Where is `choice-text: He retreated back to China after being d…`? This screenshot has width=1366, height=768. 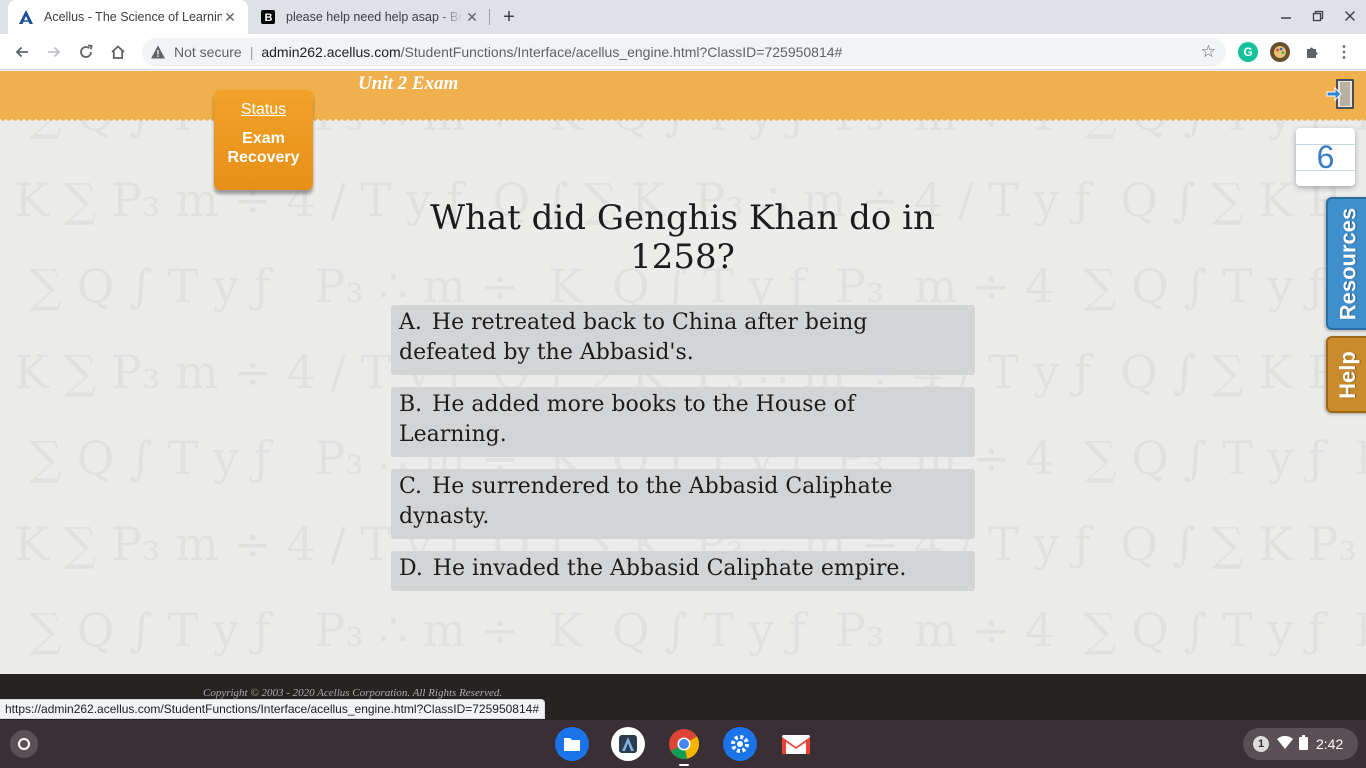
choice-text: He retreated back to China after being d… is located at coordinates (633, 337).